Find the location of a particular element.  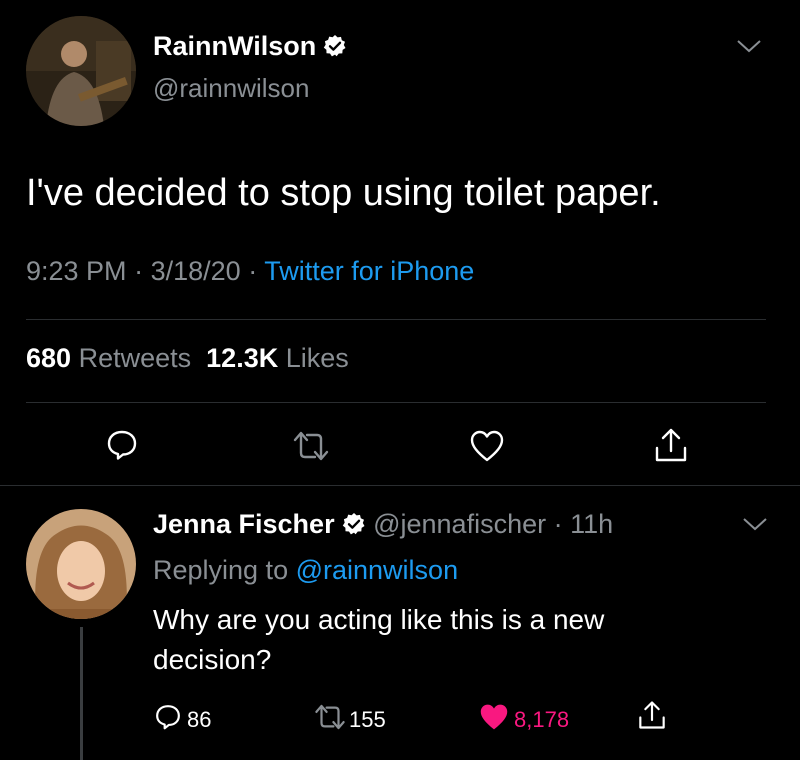

tweet-text: I've decided to stop using toilet paper. is located at coordinates (343, 193).